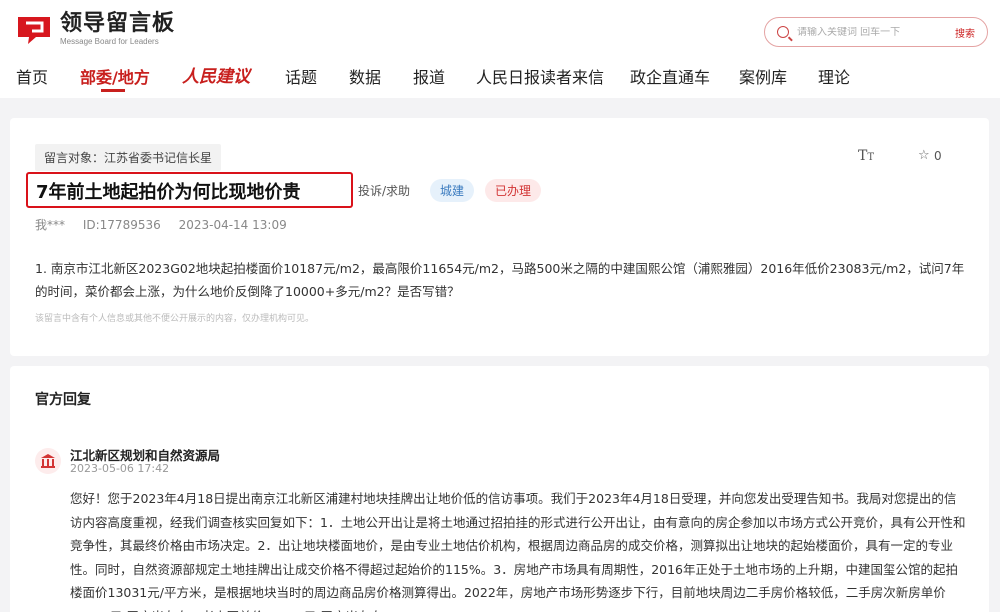  What do you see at coordinates (32, 76) in the screenshot?
I see `nav-item-home: 首页` at bounding box center [32, 76].